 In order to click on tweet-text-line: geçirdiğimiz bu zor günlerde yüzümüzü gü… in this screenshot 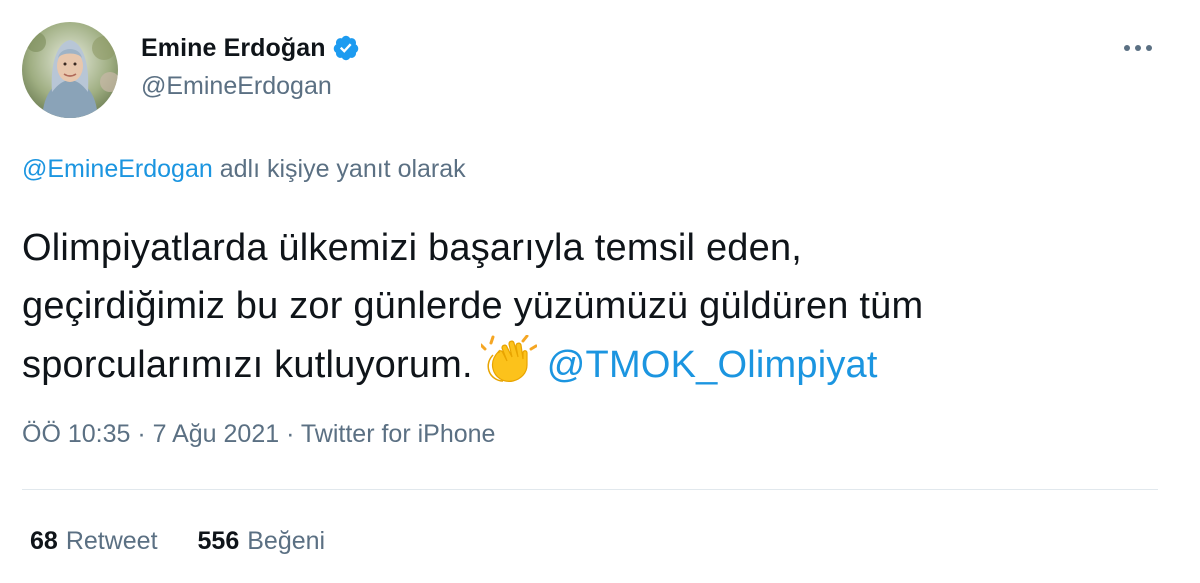, I will do `click(473, 306)`.